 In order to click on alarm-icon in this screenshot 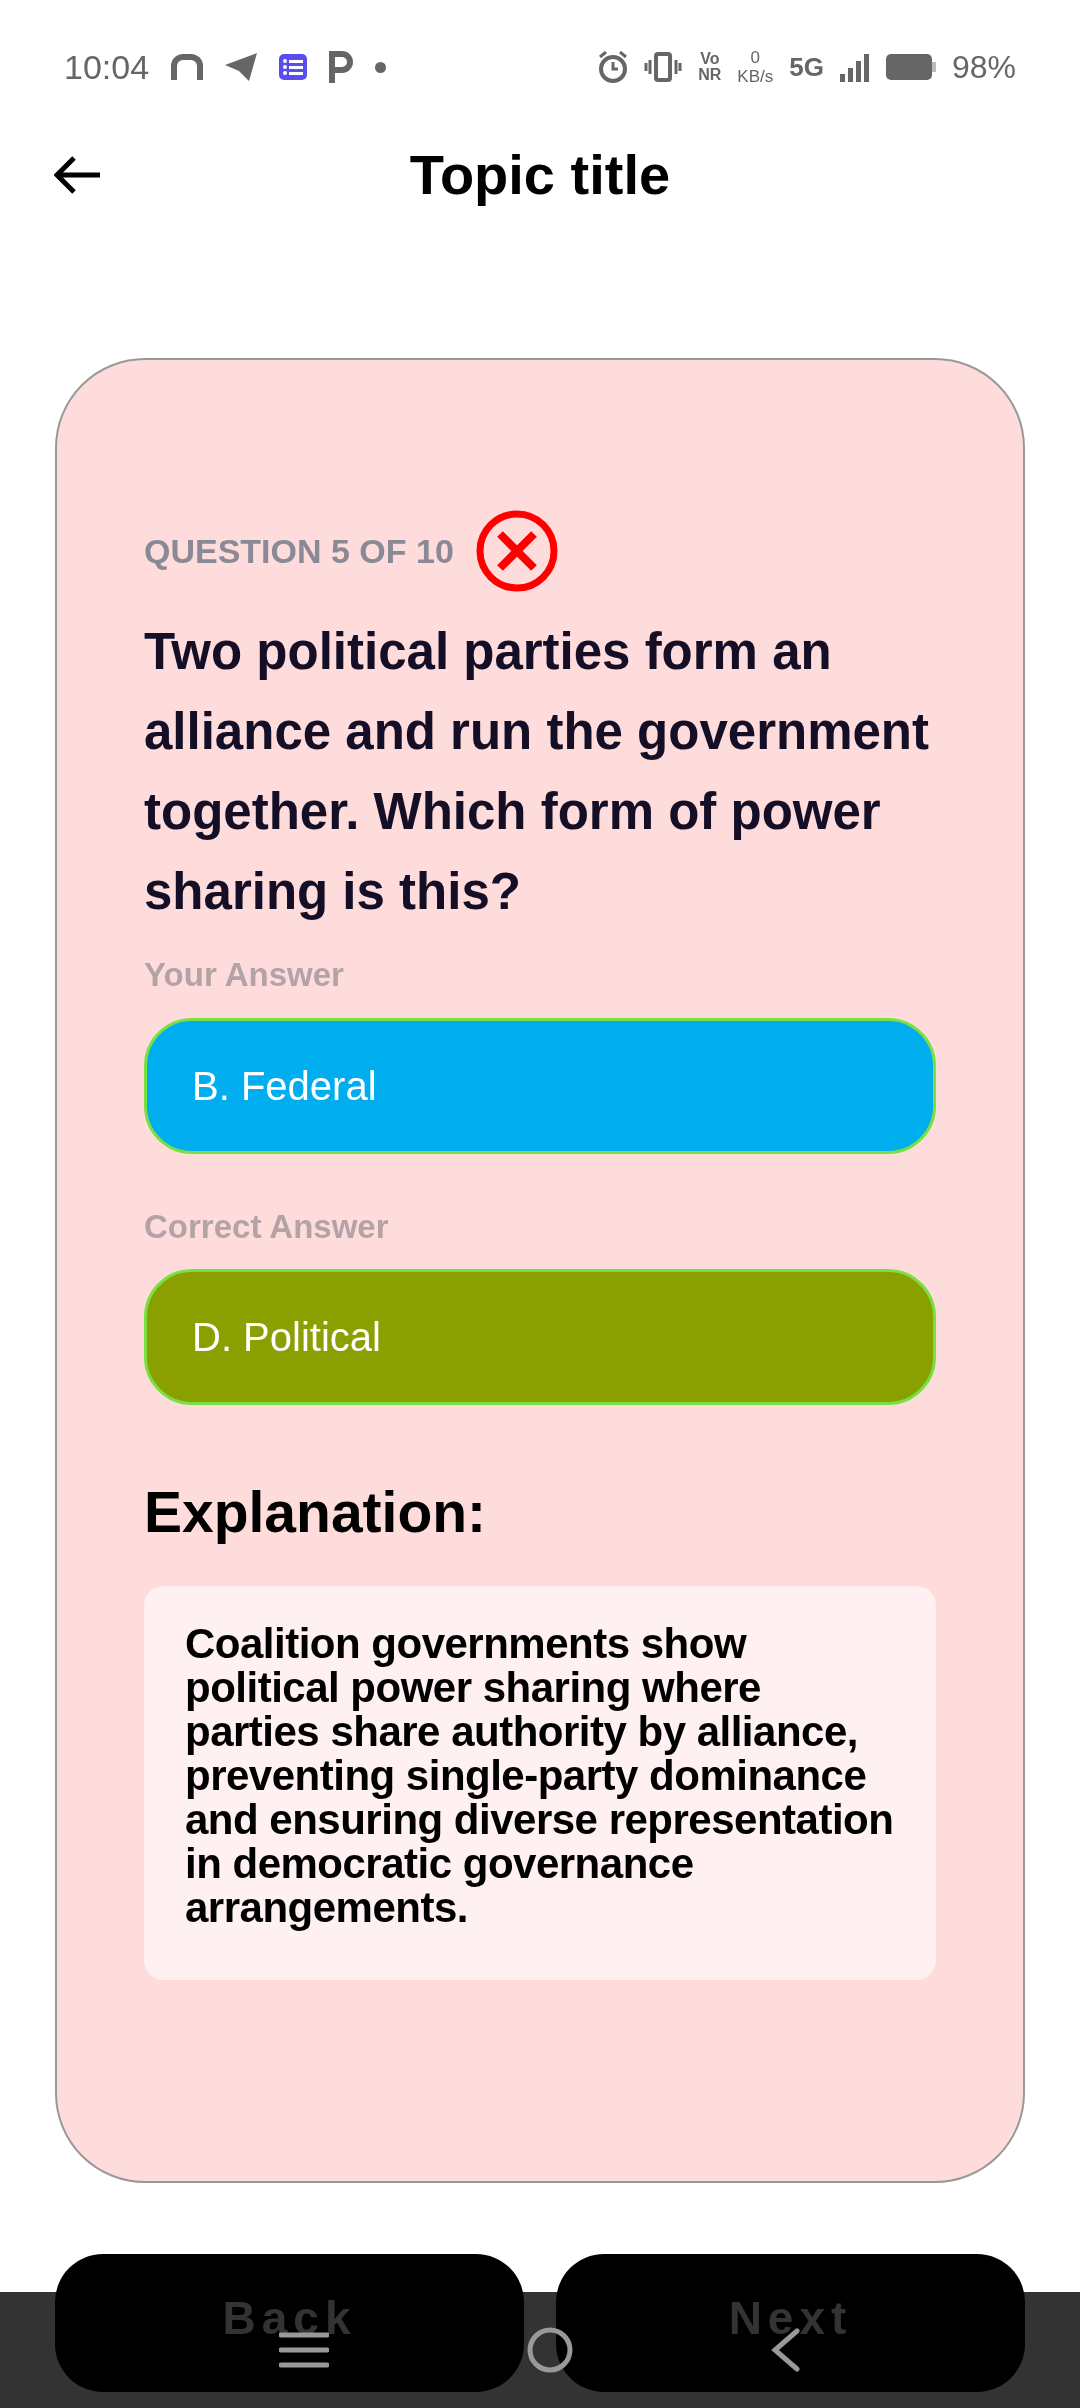, I will do `click(613, 67)`.